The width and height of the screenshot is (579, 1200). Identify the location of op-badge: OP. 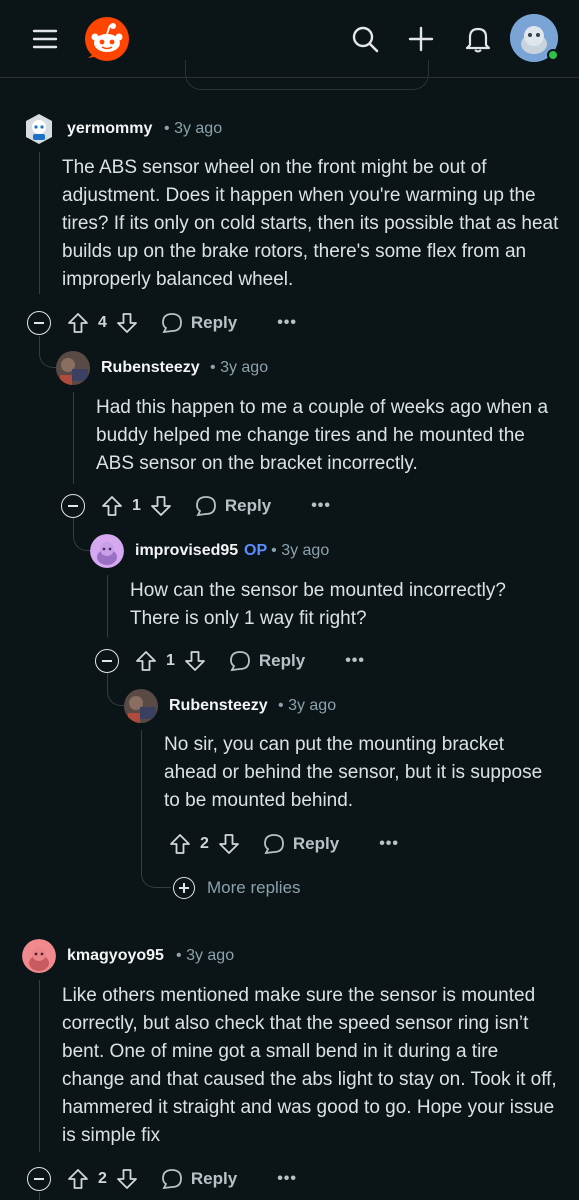
(256, 550).